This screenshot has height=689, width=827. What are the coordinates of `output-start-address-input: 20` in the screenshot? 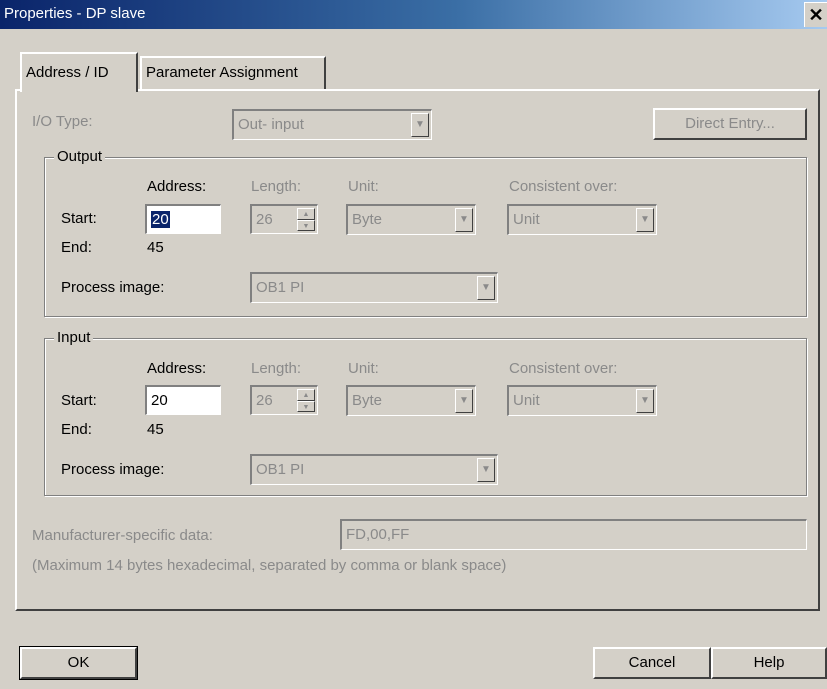 It's located at (183, 219).